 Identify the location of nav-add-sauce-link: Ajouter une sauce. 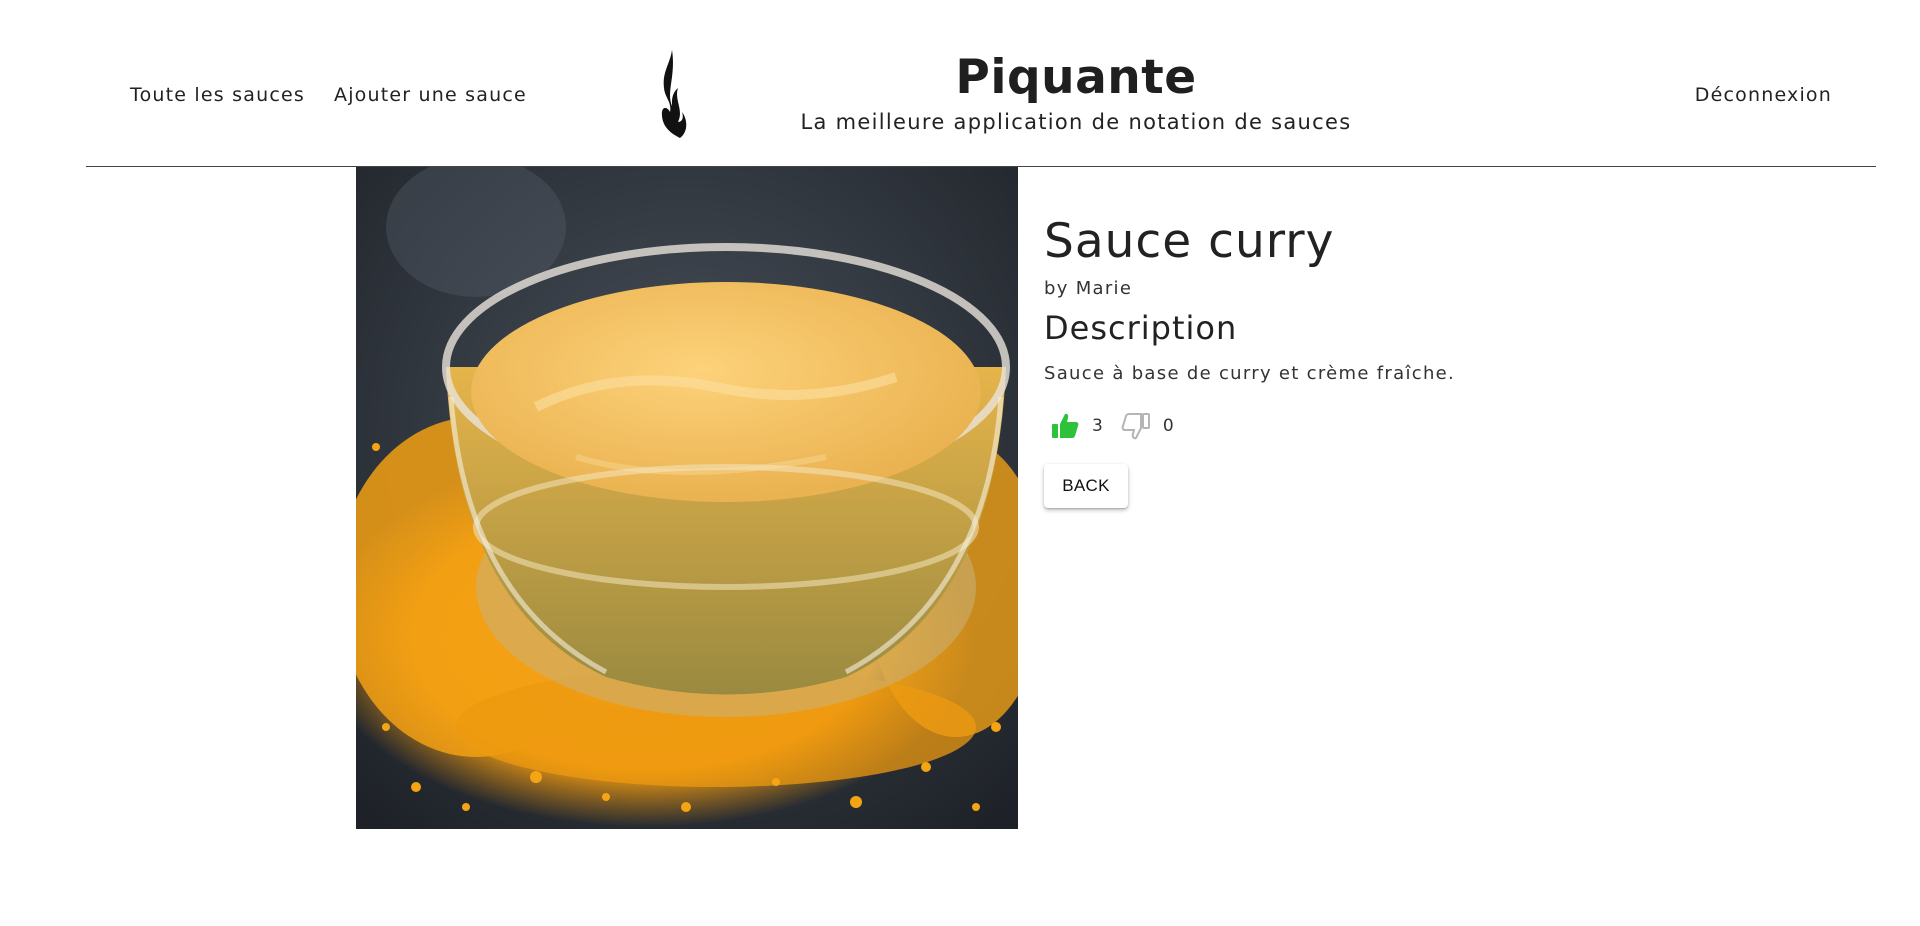
(430, 95).